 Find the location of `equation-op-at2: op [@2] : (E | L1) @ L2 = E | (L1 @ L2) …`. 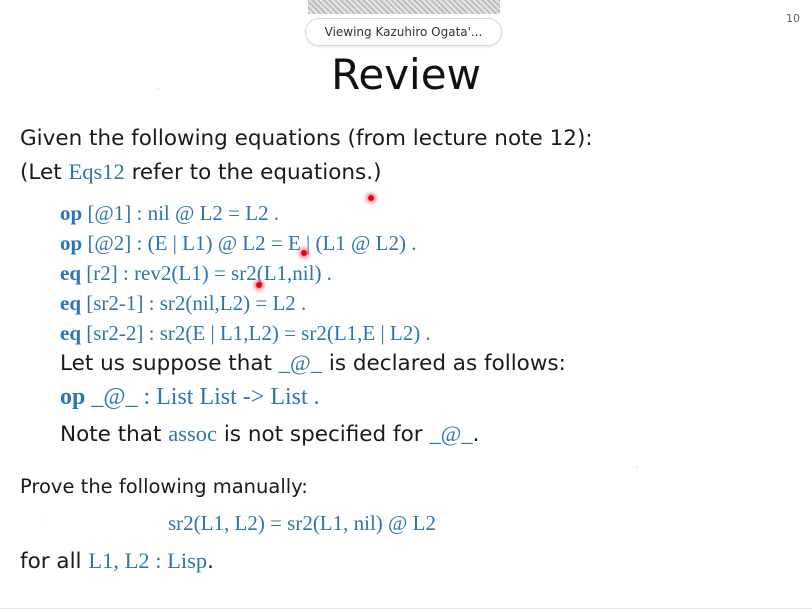

equation-op-at2: op [@2] : (E | L1) @ L2 = E | (L1 @ L2) … is located at coordinates (238, 243).